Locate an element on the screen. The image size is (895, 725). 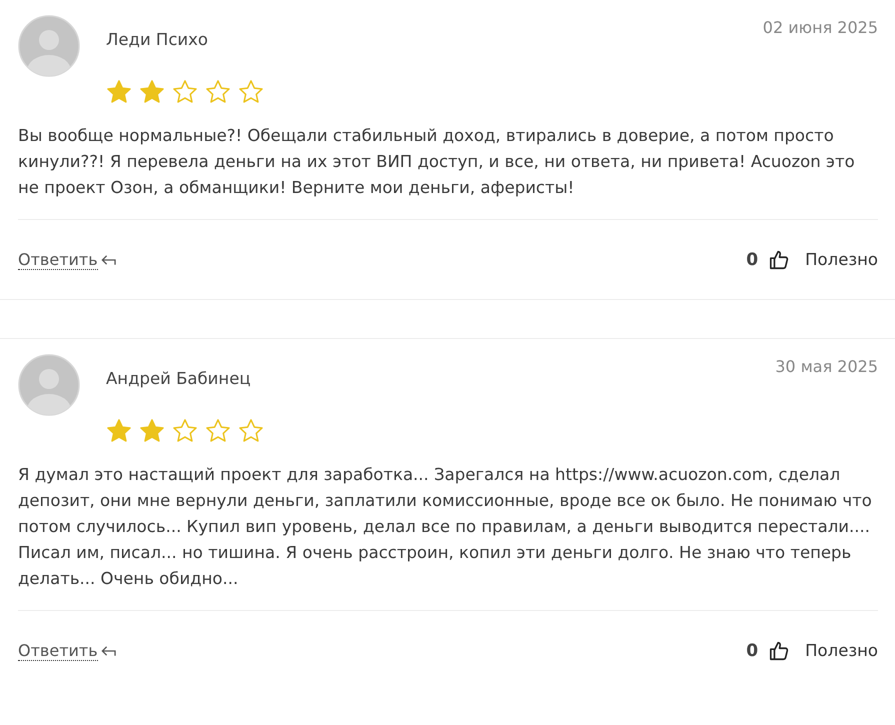
review-date: 30 мая 2025 is located at coordinates (826, 366).